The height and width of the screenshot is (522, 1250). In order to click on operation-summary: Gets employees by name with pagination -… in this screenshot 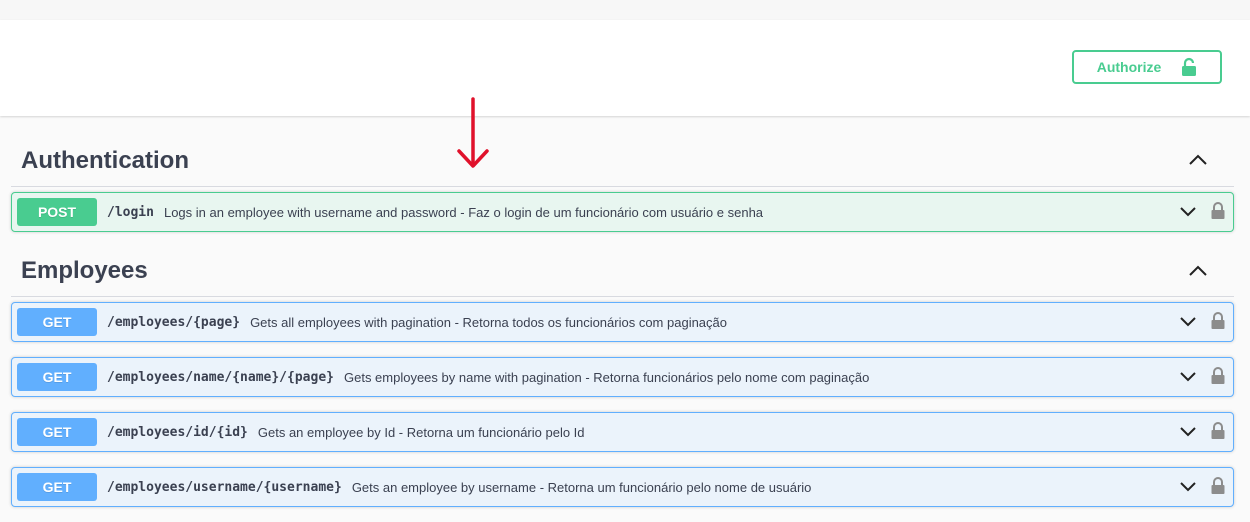, I will do `click(606, 377)`.